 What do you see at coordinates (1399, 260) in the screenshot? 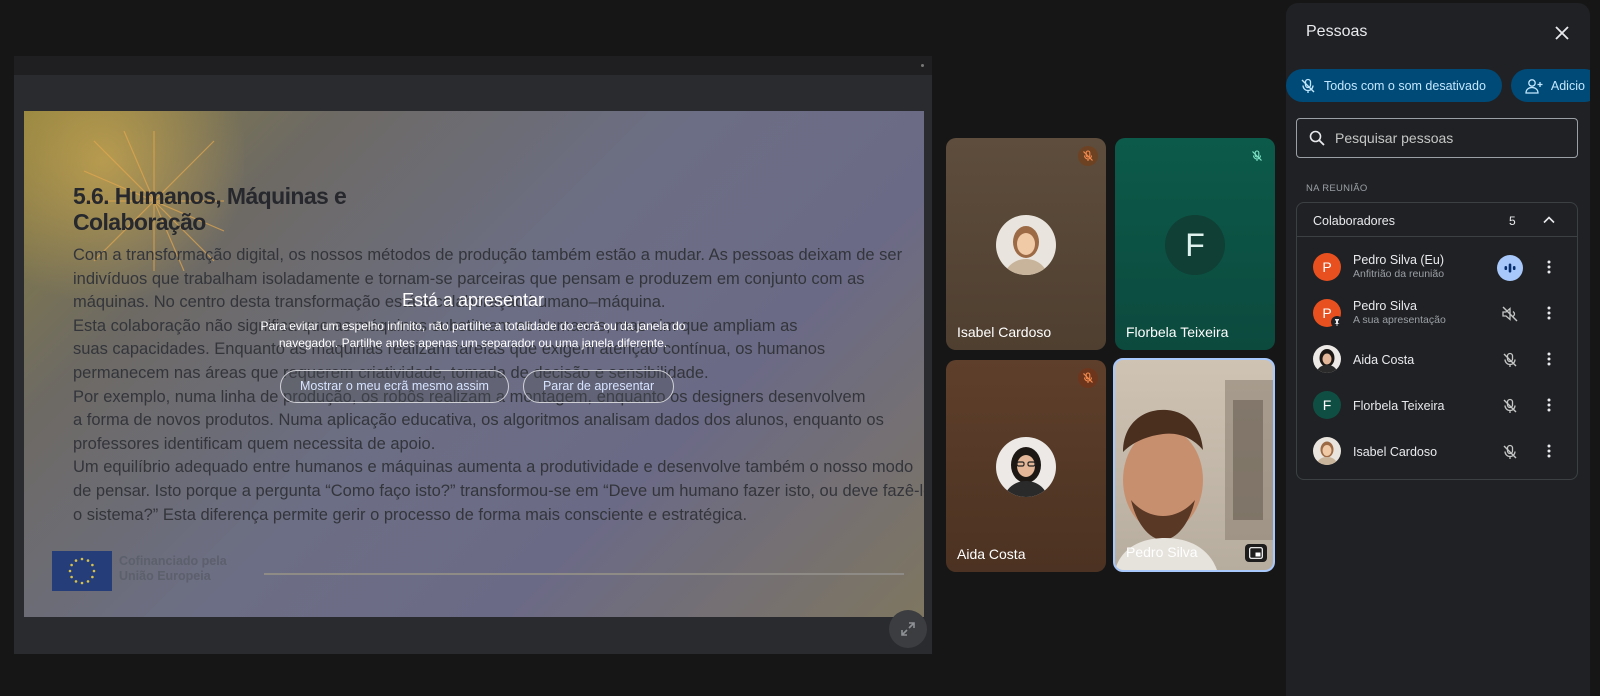
I see `participant-name: Pedro Silva (Eu)` at bounding box center [1399, 260].